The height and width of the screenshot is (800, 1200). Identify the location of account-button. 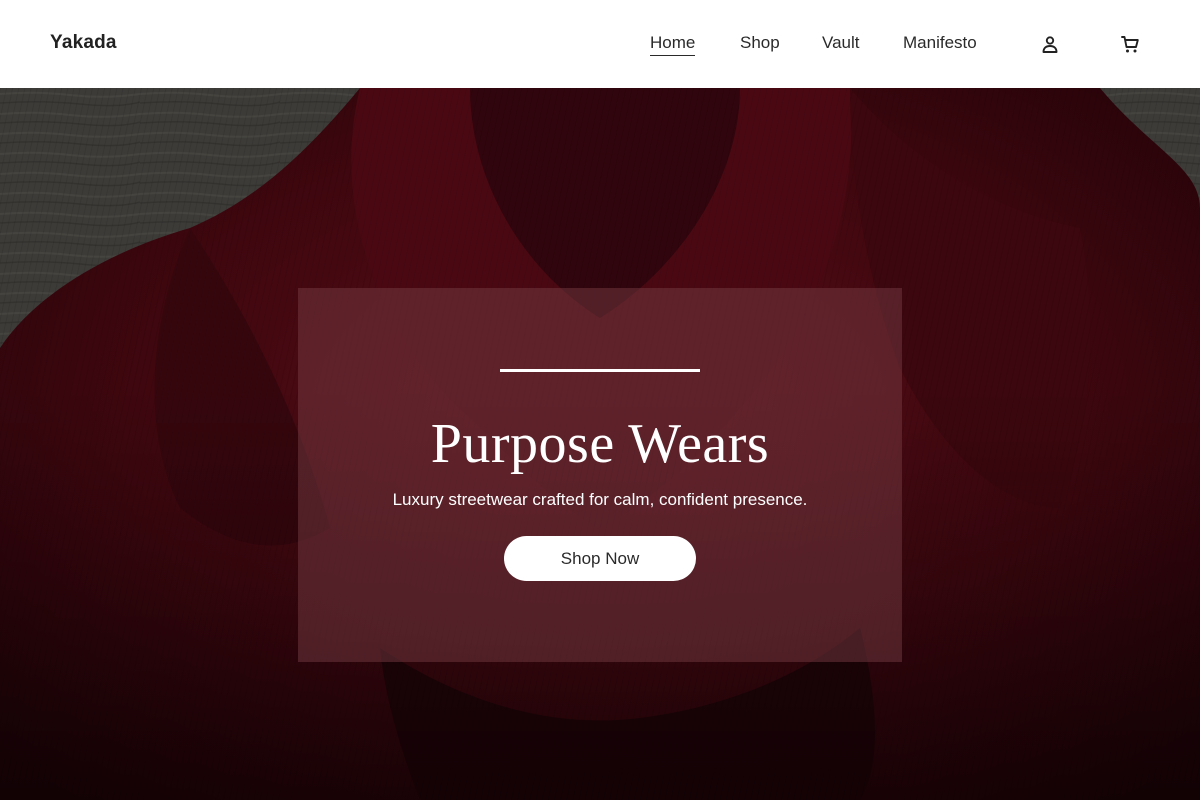
(1050, 44).